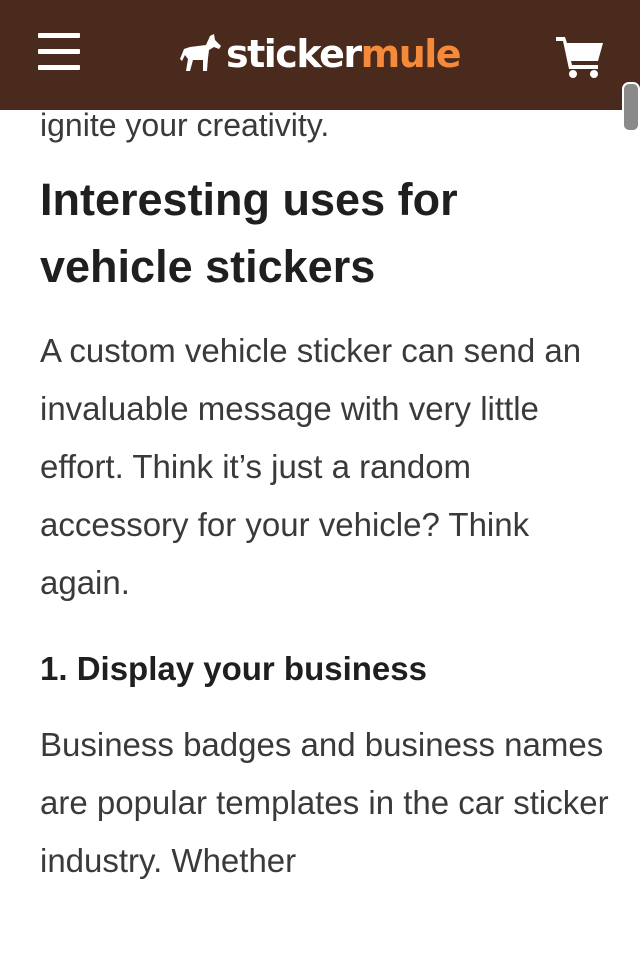 This screenshot has width=640, height=959. Describe the element at coordinates (233, 668) in the screenshot. I see `subsection-heading: 1. Display your business` at that location.